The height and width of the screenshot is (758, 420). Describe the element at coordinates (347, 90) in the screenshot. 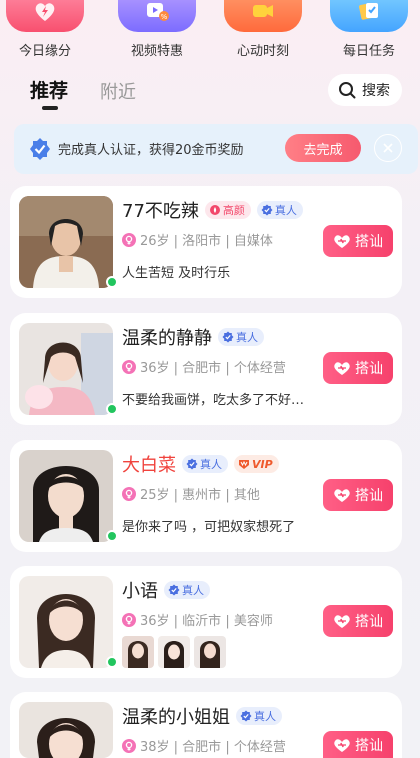

I see `search-icon` at that location.